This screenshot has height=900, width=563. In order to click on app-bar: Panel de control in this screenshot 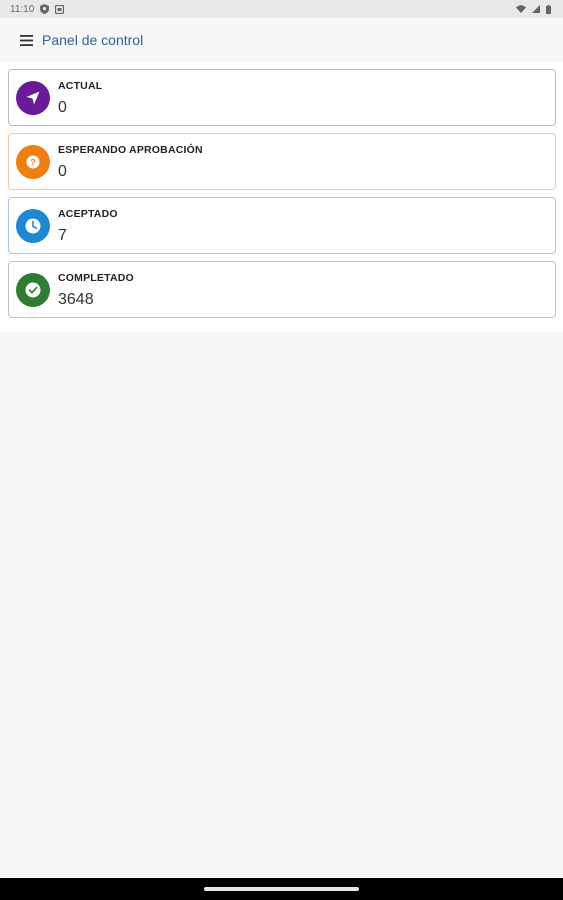, I will do `click(281, 40)`.